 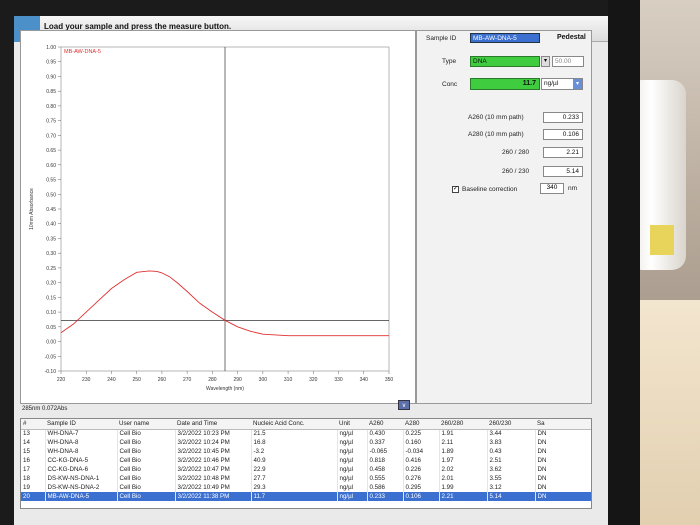 What do you see at coordinates (455, 189) in the screenshot?
I see `baseline-checkbox: ✓` at bounding box center [455, 189].